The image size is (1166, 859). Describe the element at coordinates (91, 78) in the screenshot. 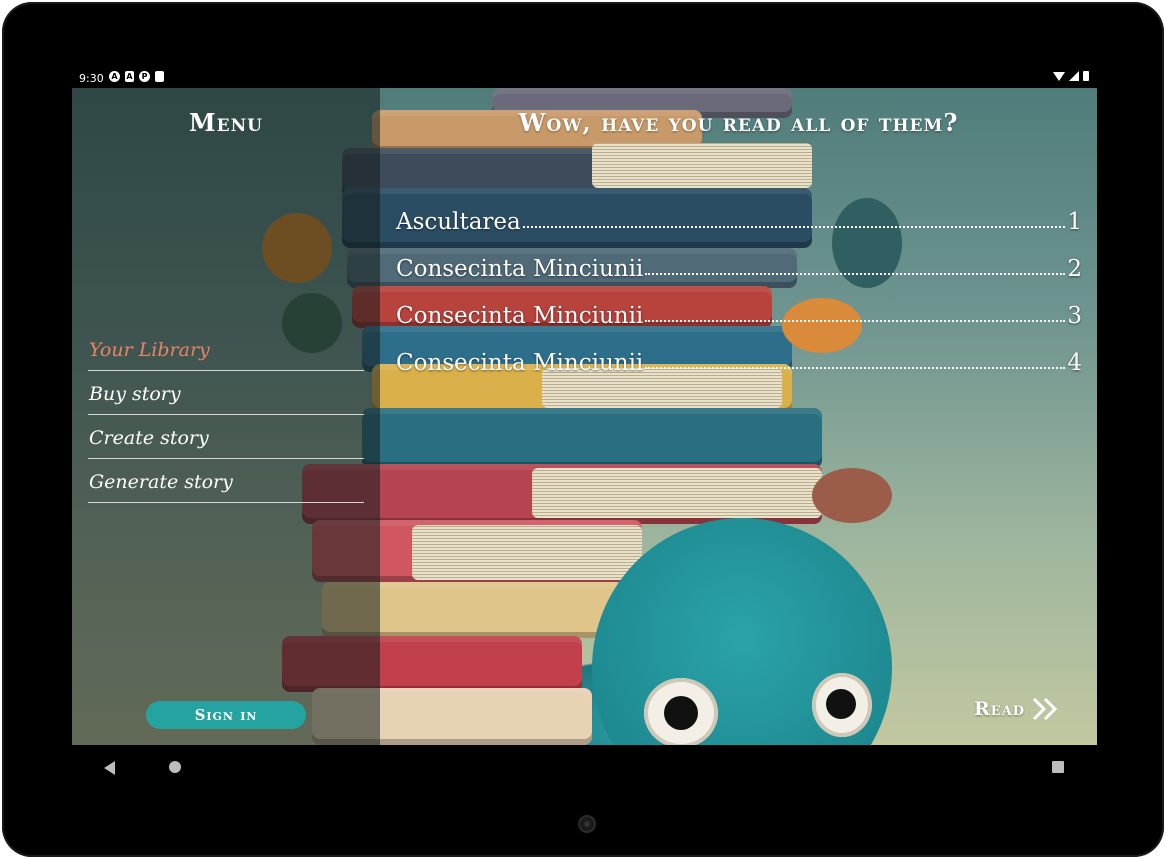

I see `status-time: 9:30` at that location.